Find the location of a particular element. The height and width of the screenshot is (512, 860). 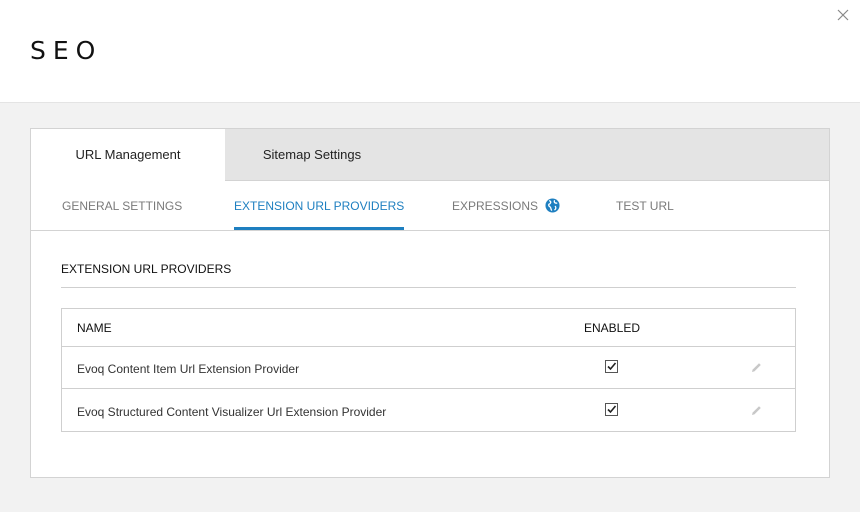

subtab-extension-url-providers: EXTENSION URL PROVIDERS is located at coordinates (319, 205).